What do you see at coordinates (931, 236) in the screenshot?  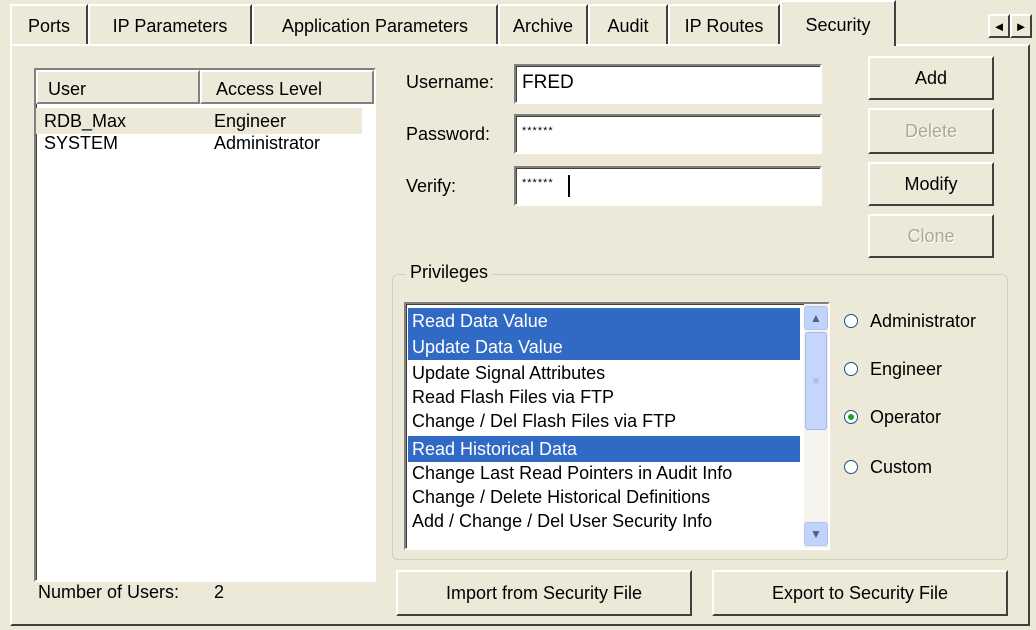 I see `clone-button: Clone` at bounding box center [931, 236].